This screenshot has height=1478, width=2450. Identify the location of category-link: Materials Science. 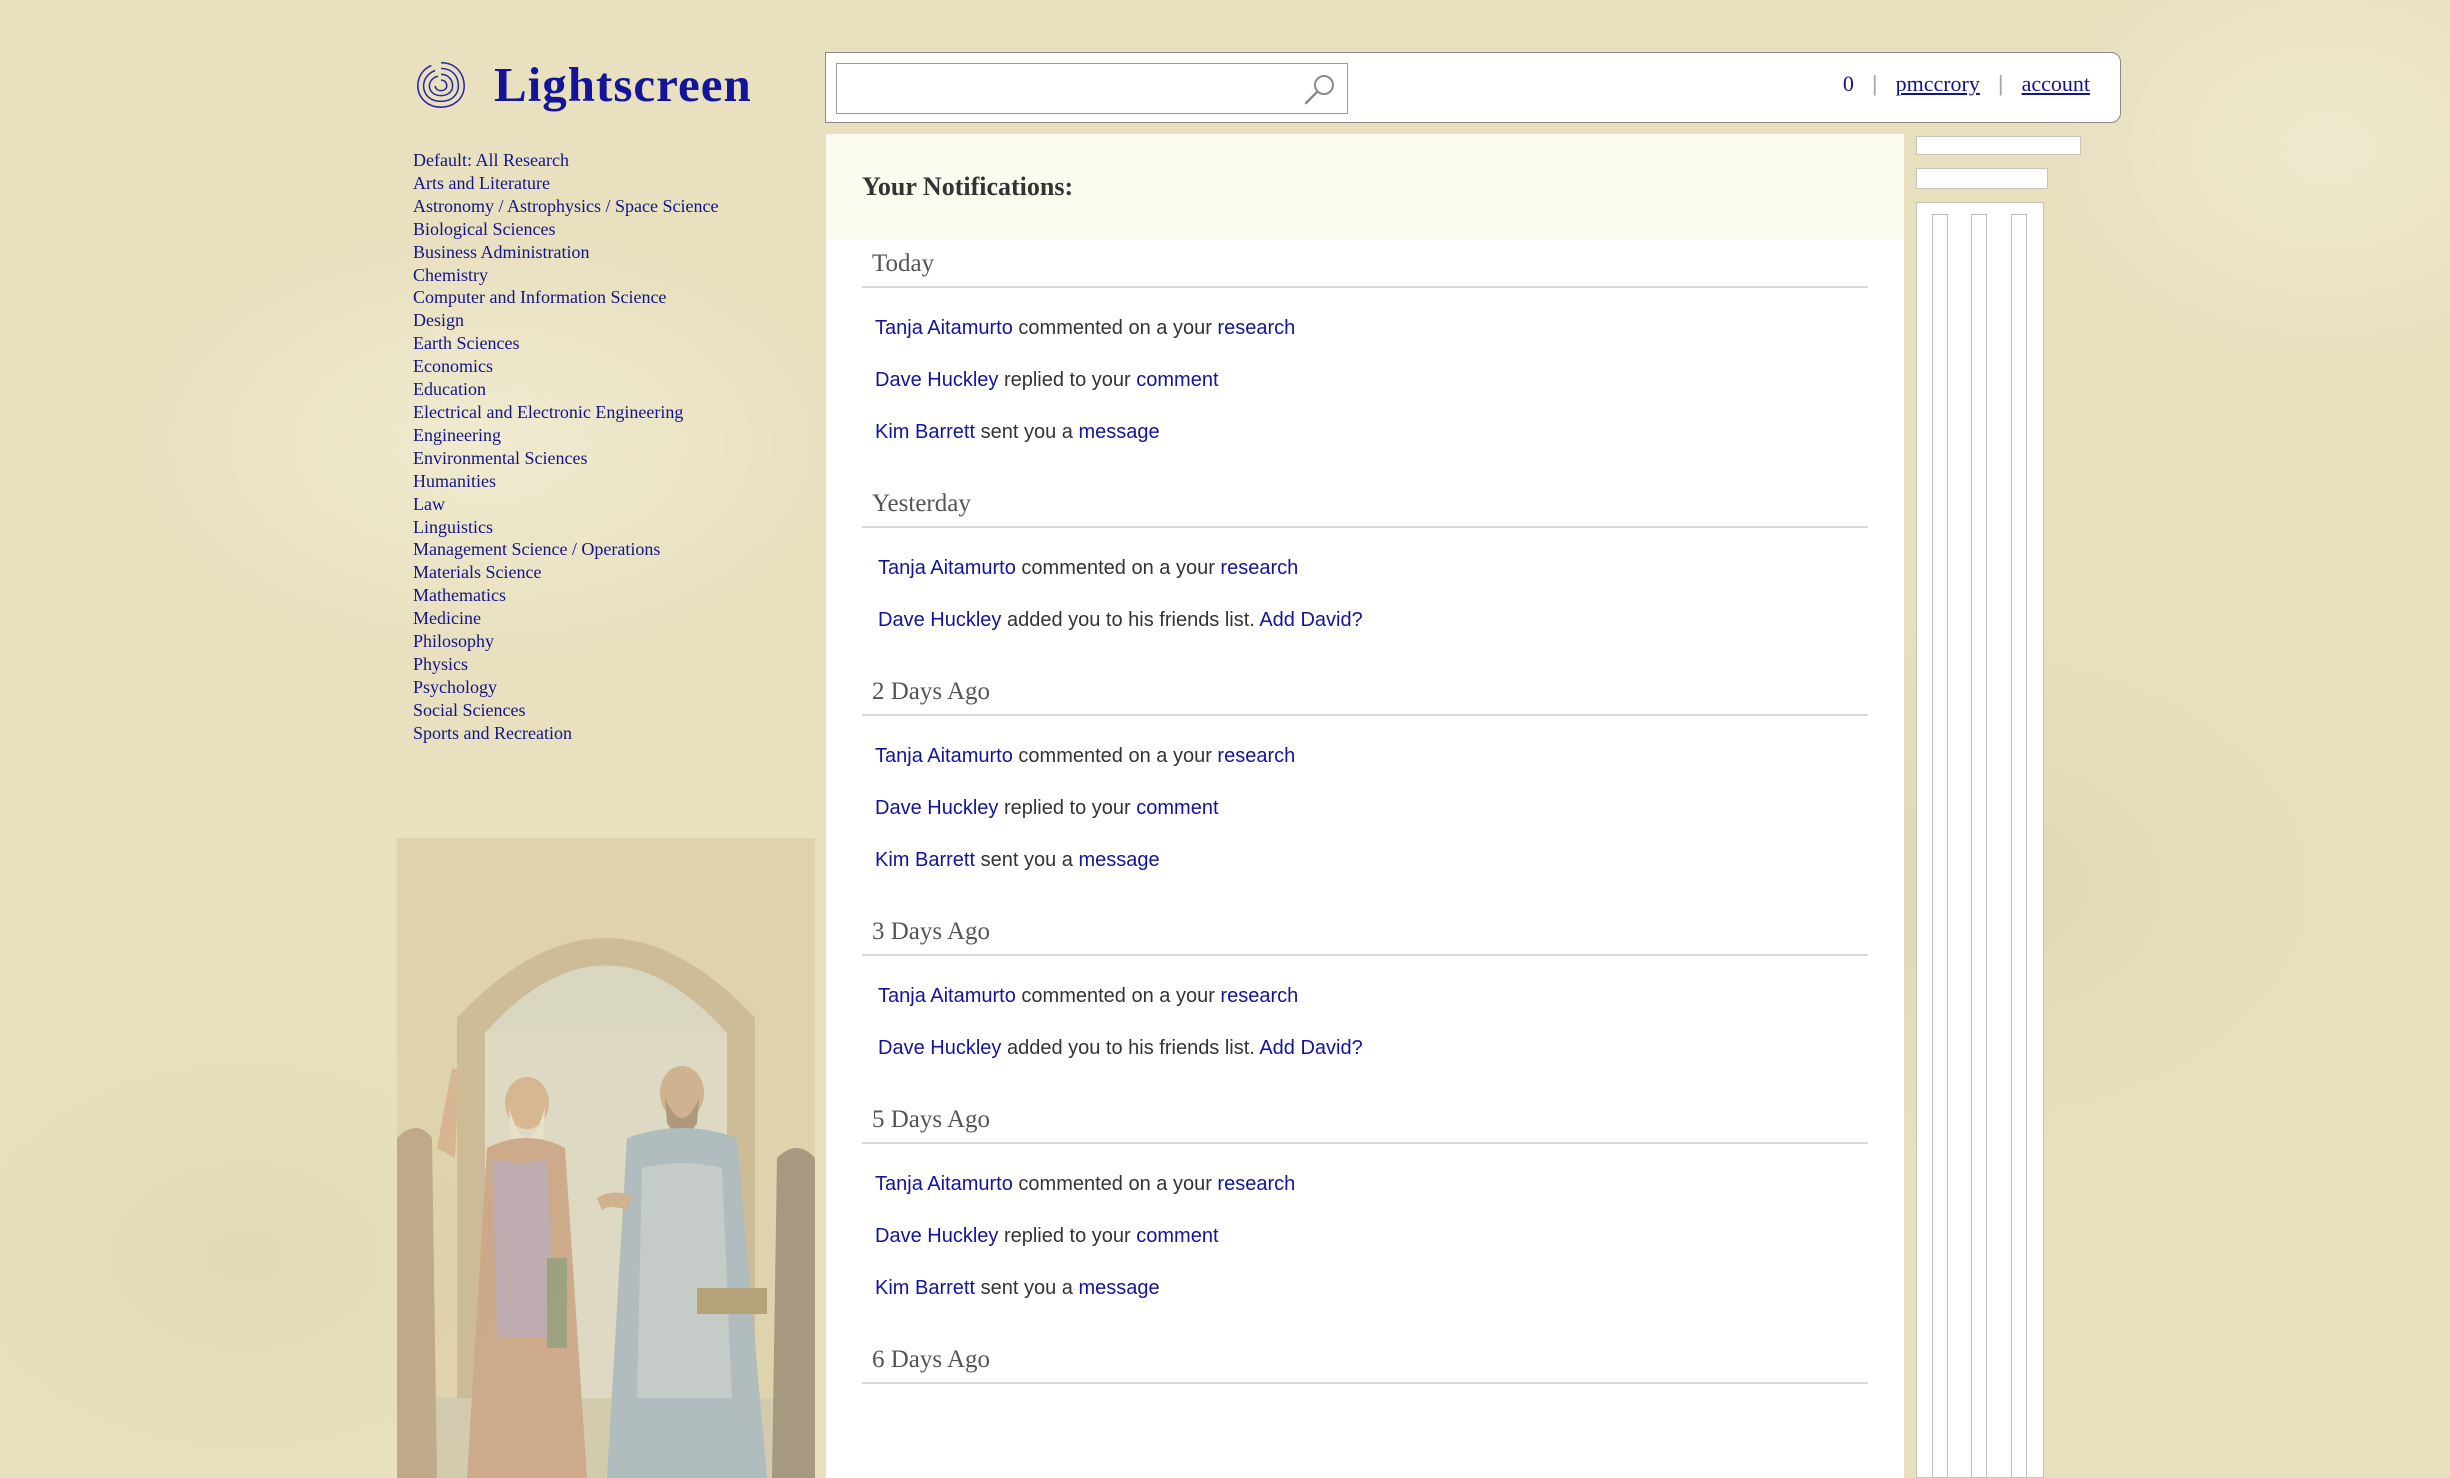
(613, 572).